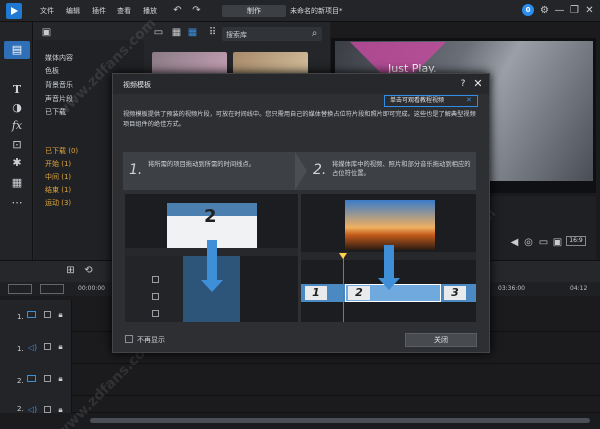 This screenshot has height=429, width=600. What do you see at coordinates (431, 101) in the screenshot?
I see `tutorial-tooltip: 单击可观看教程视频` at bounding box center [431, 101].